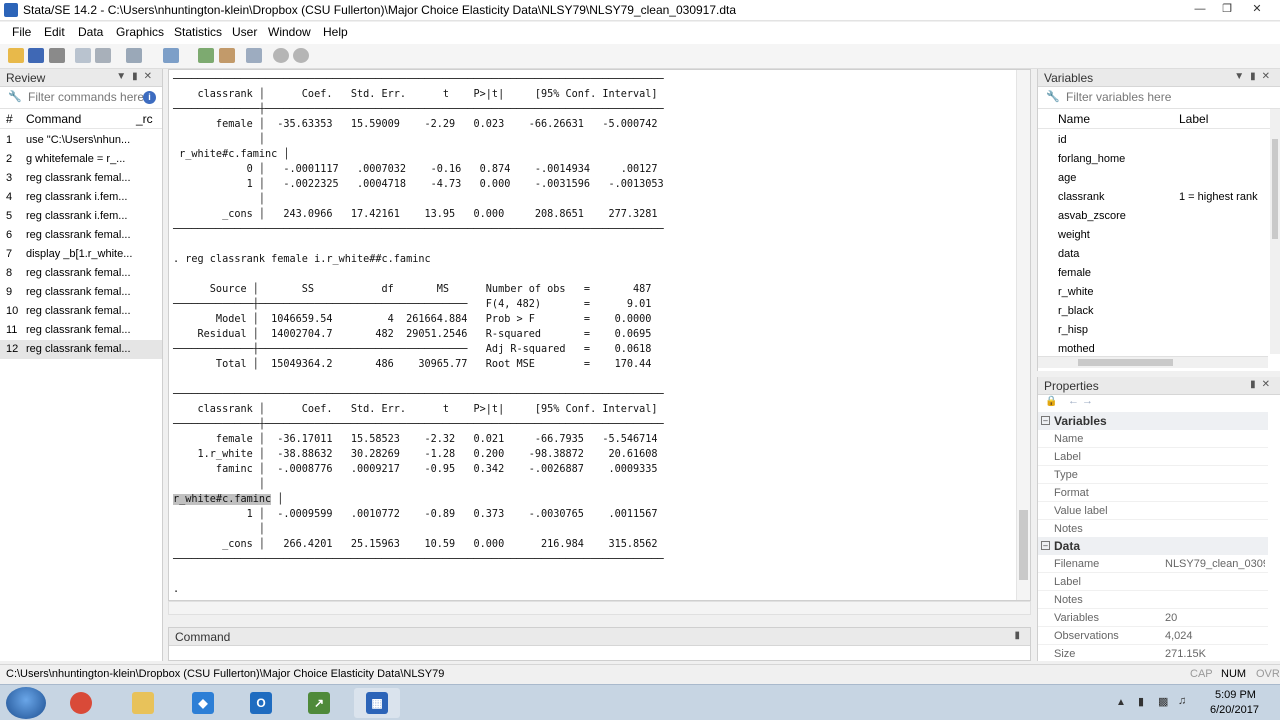  I want to click on variables-filter: 🔧 Filter variables here, so click(1159, 98).